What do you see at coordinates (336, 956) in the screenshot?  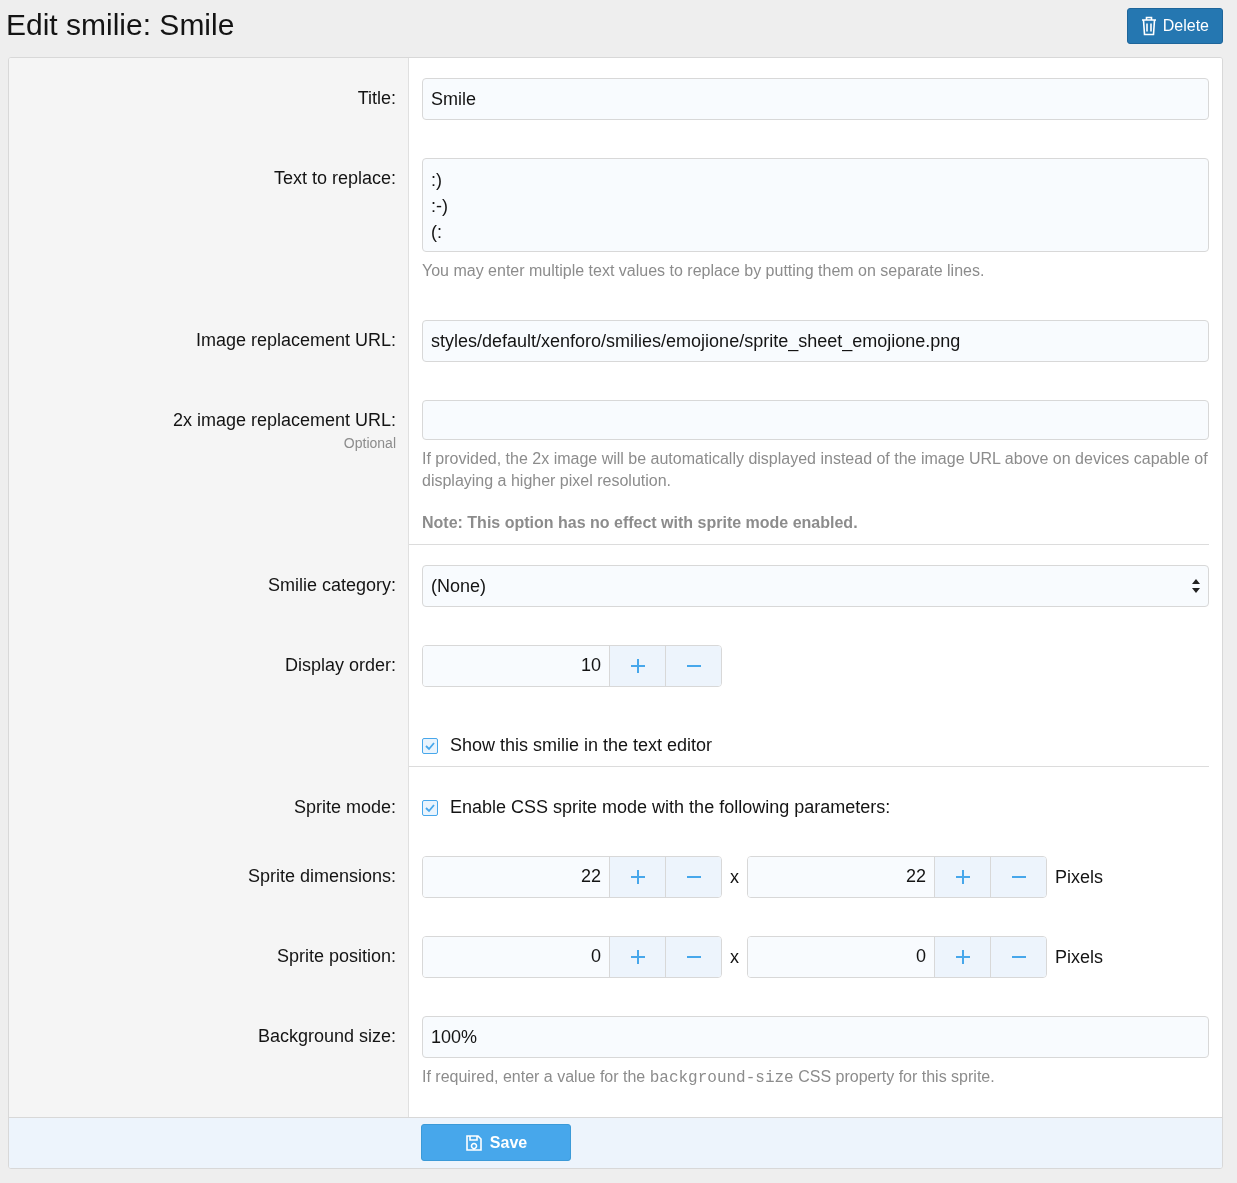 I see `field-label: Sprite position:` at bounding box center [336, 956].